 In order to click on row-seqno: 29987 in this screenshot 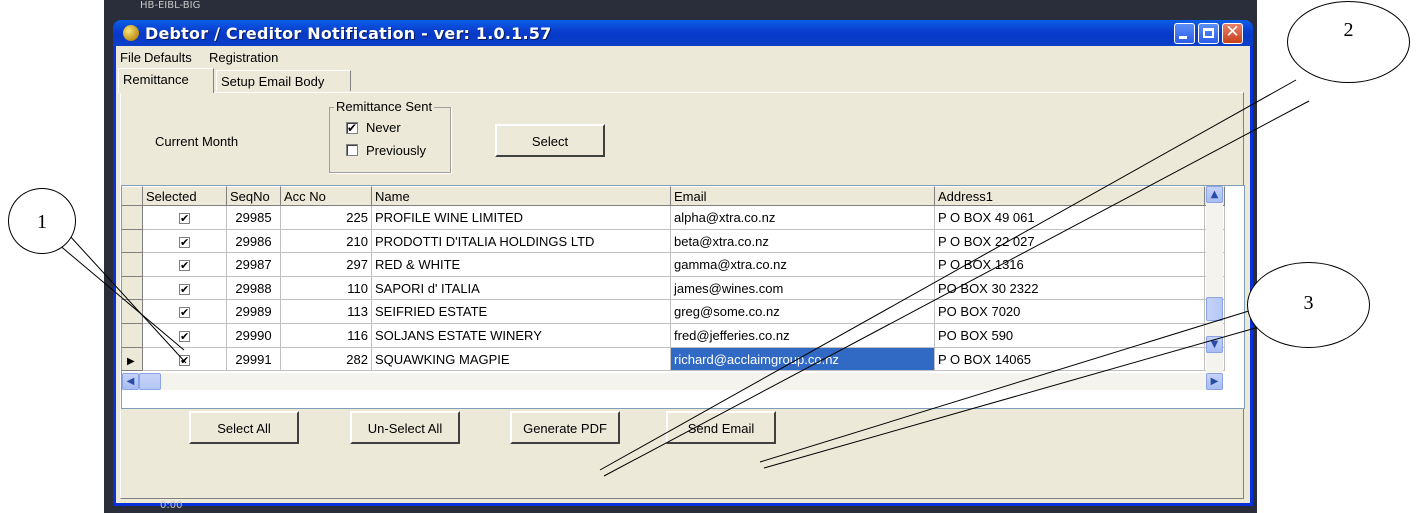, I will do `click(254, 265)`.